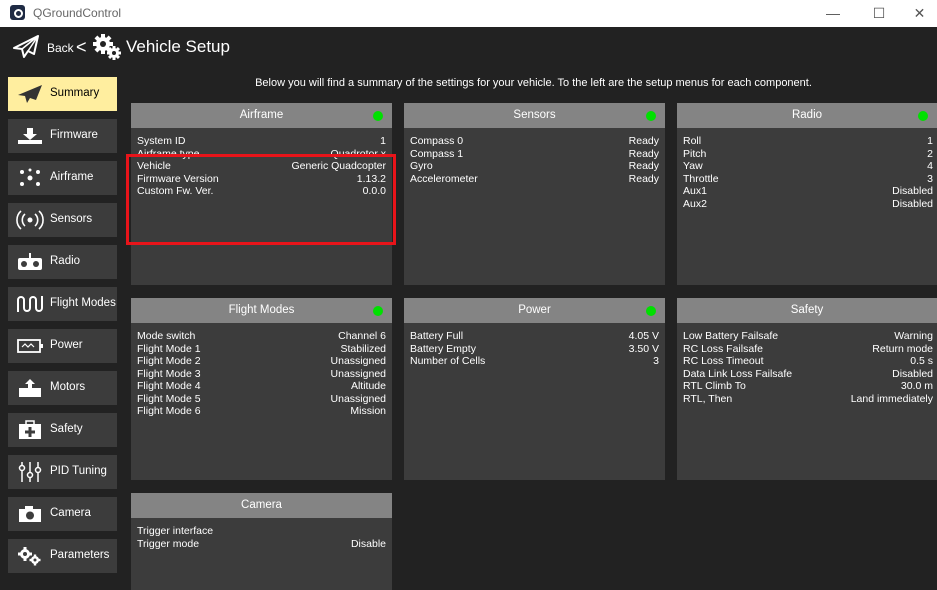  Describe the element at coordinates (169, 411) in the screenshot. I see `row-label: Flight Mode 6` at that location.